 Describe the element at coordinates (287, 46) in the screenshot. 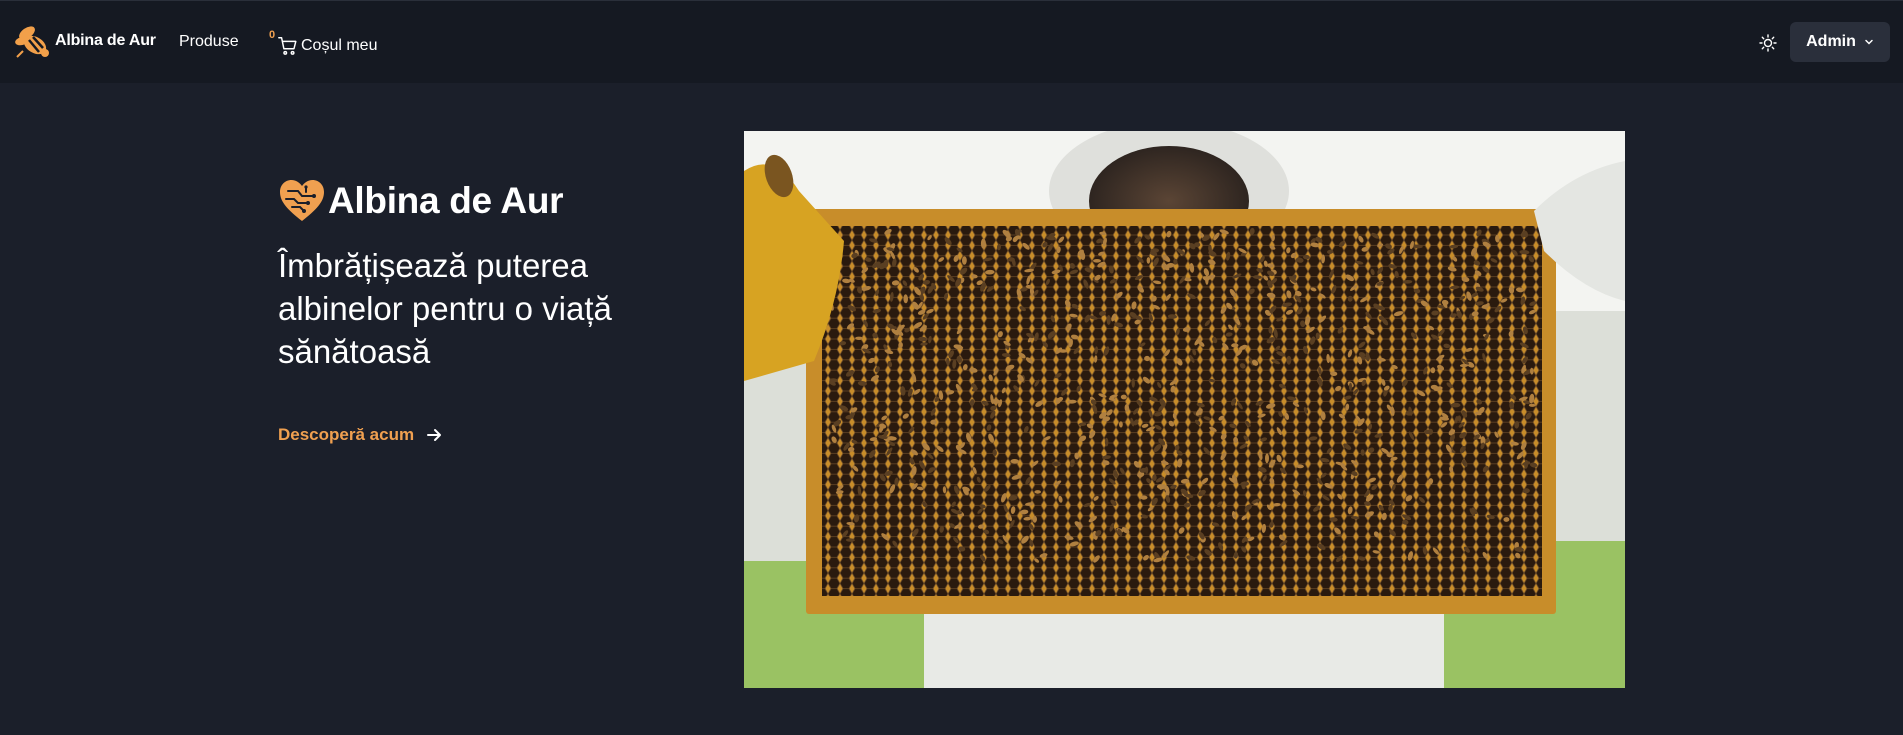

I see `cart-icon` at that location.